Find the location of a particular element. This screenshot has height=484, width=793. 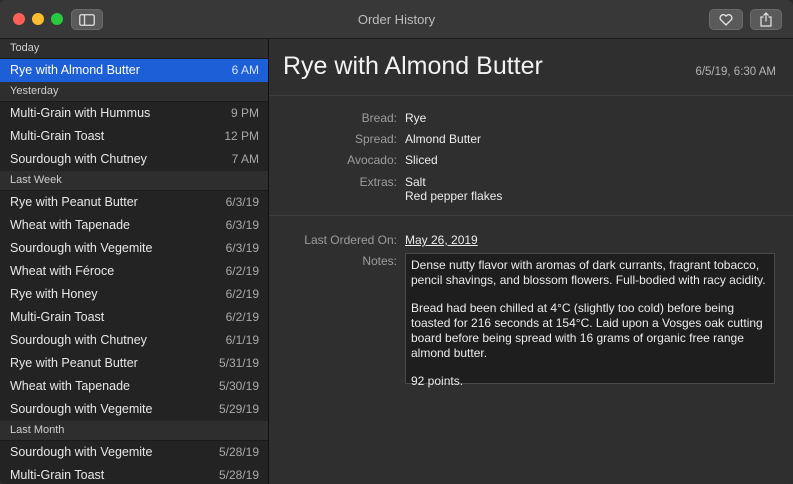

avocado-label: Avocado: is located at coordinates (372, 160).